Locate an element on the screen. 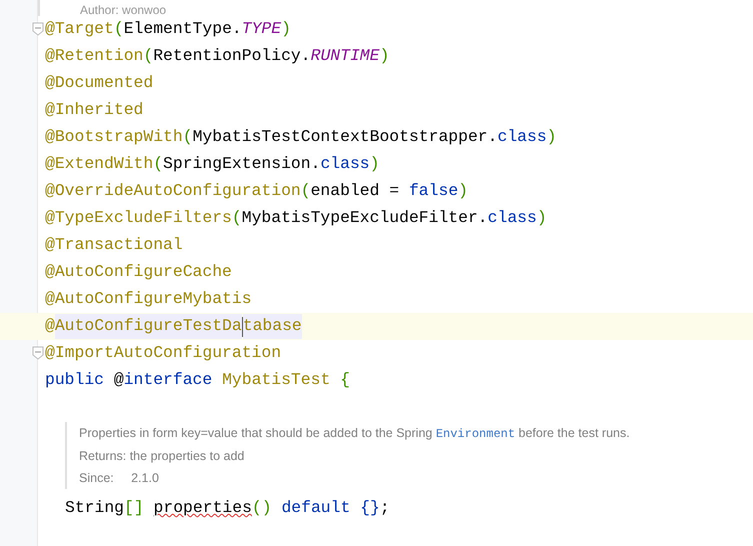  code-token: SpringExtension. is located at coordinates (241, 164).